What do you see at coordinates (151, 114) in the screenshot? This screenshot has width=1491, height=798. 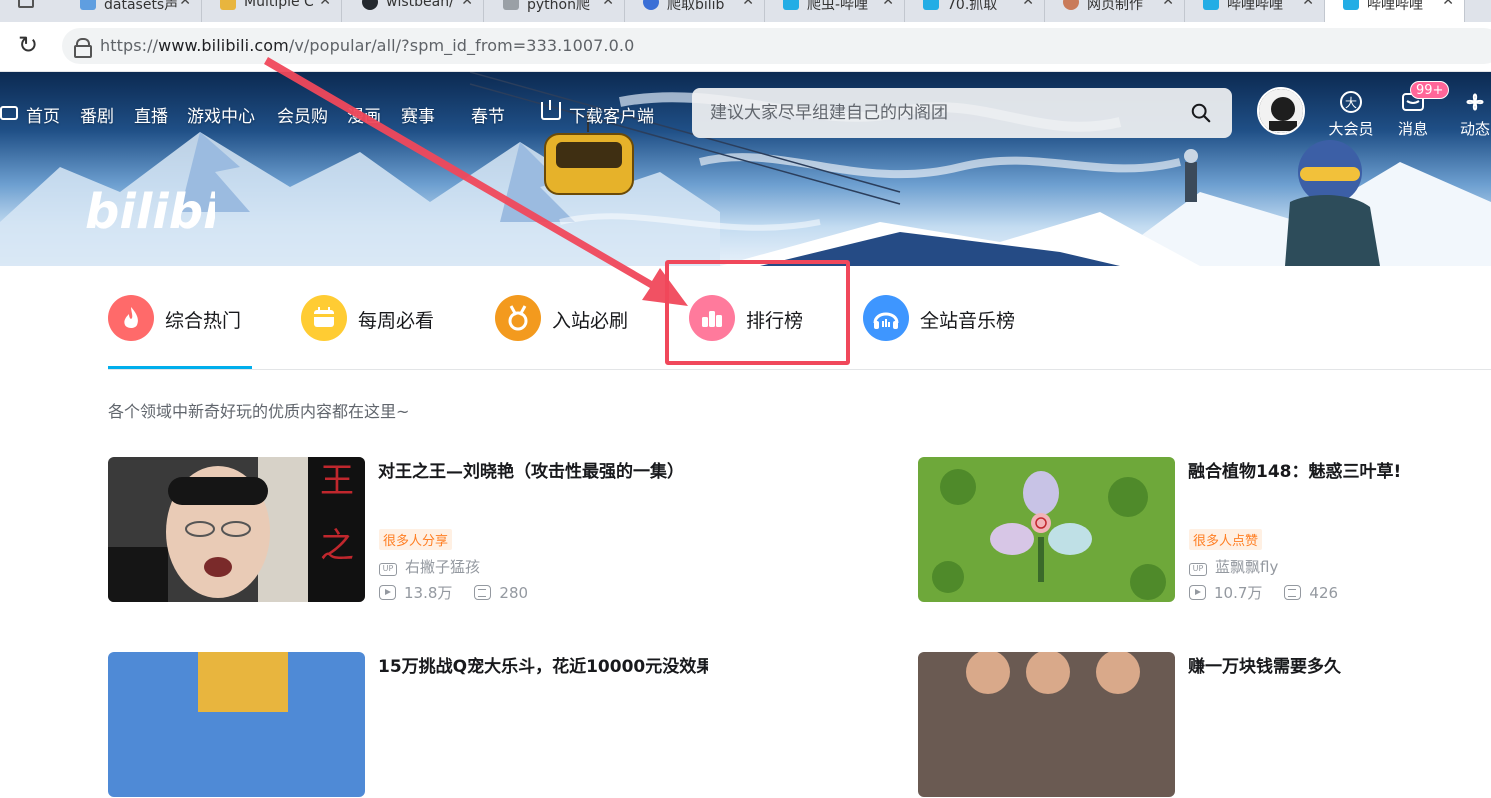 I see `nav-live: 直播` at bounding box center [151, 114].